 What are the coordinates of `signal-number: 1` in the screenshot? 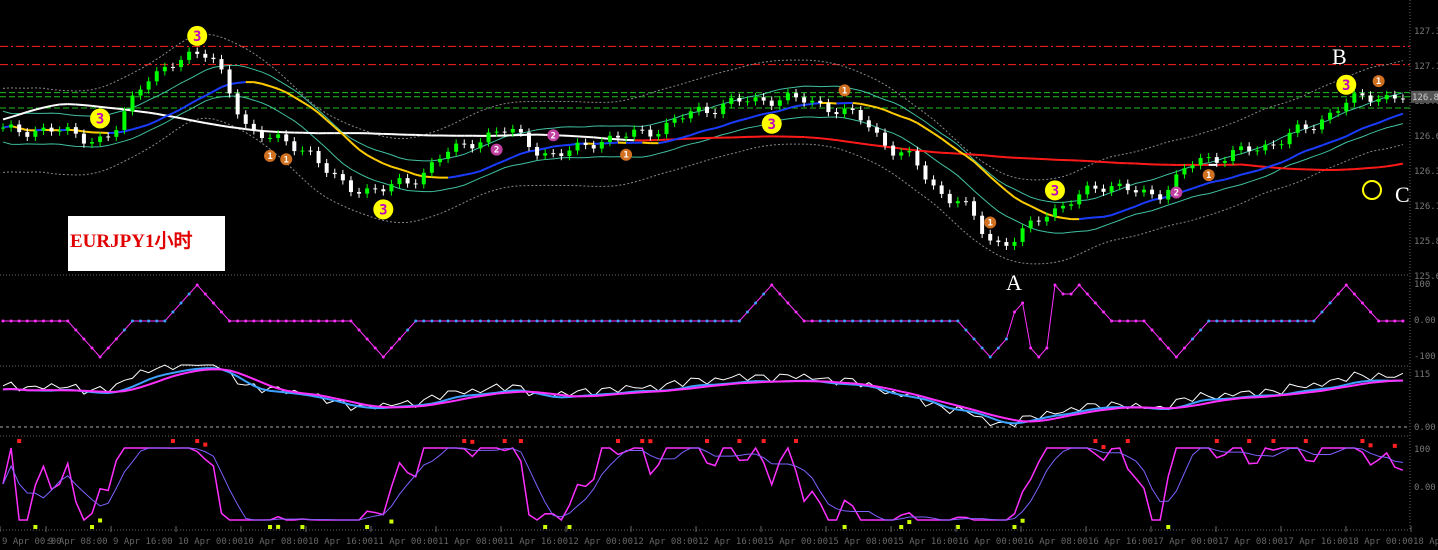 It's located at (1208, 176).